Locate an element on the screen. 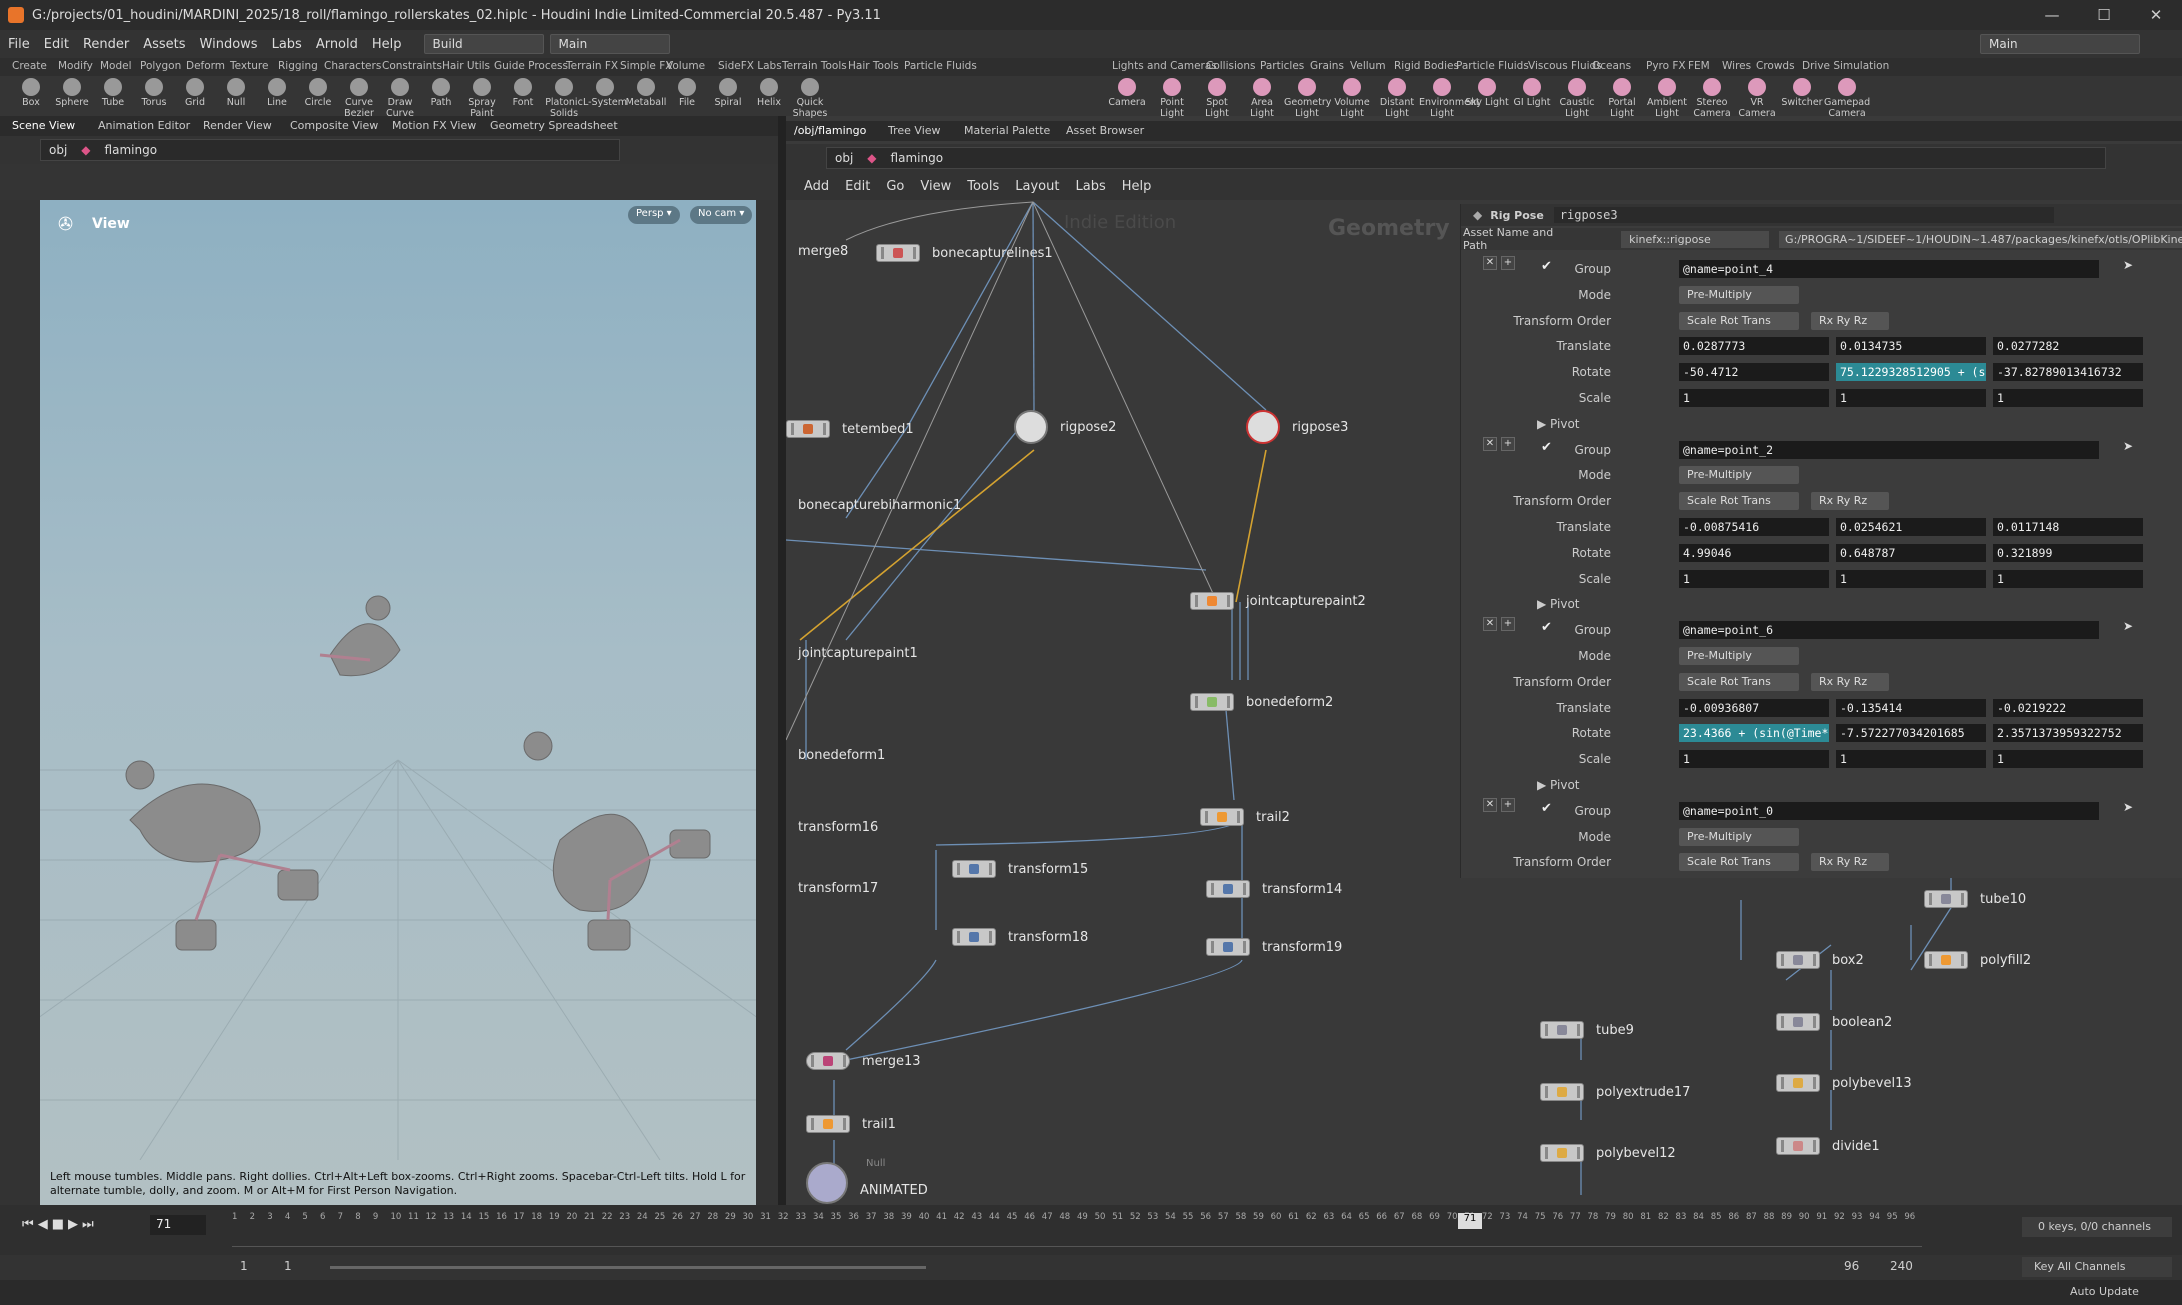  node-merge13: merge13 is located at coordinates (863, 1061).